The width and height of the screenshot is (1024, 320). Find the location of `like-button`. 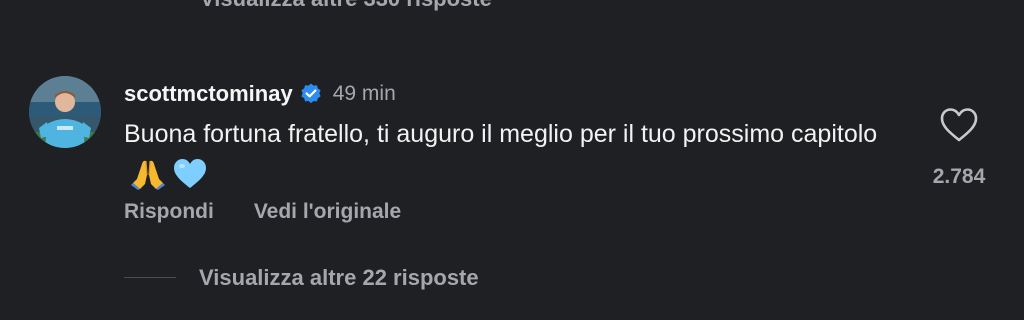

like-button is located at coordinates (959, 125).